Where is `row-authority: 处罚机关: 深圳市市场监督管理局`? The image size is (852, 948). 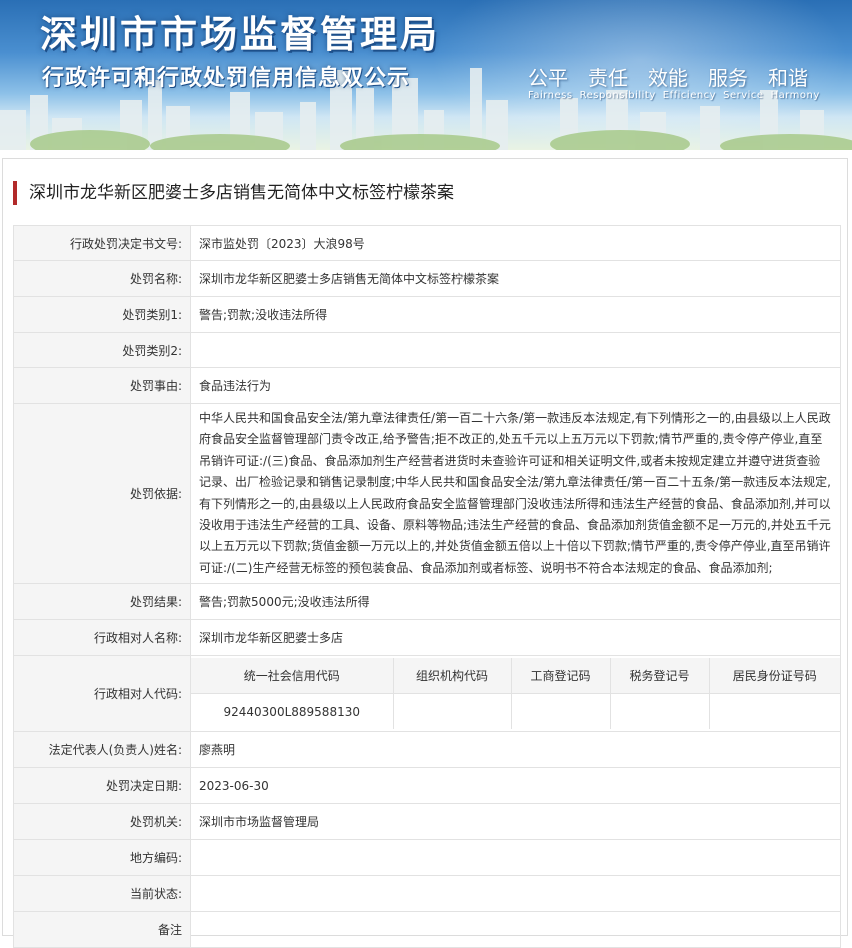 row-authority: 处罚机关: 深圳市市场监督管理局 is located at coordinates (427, 822).